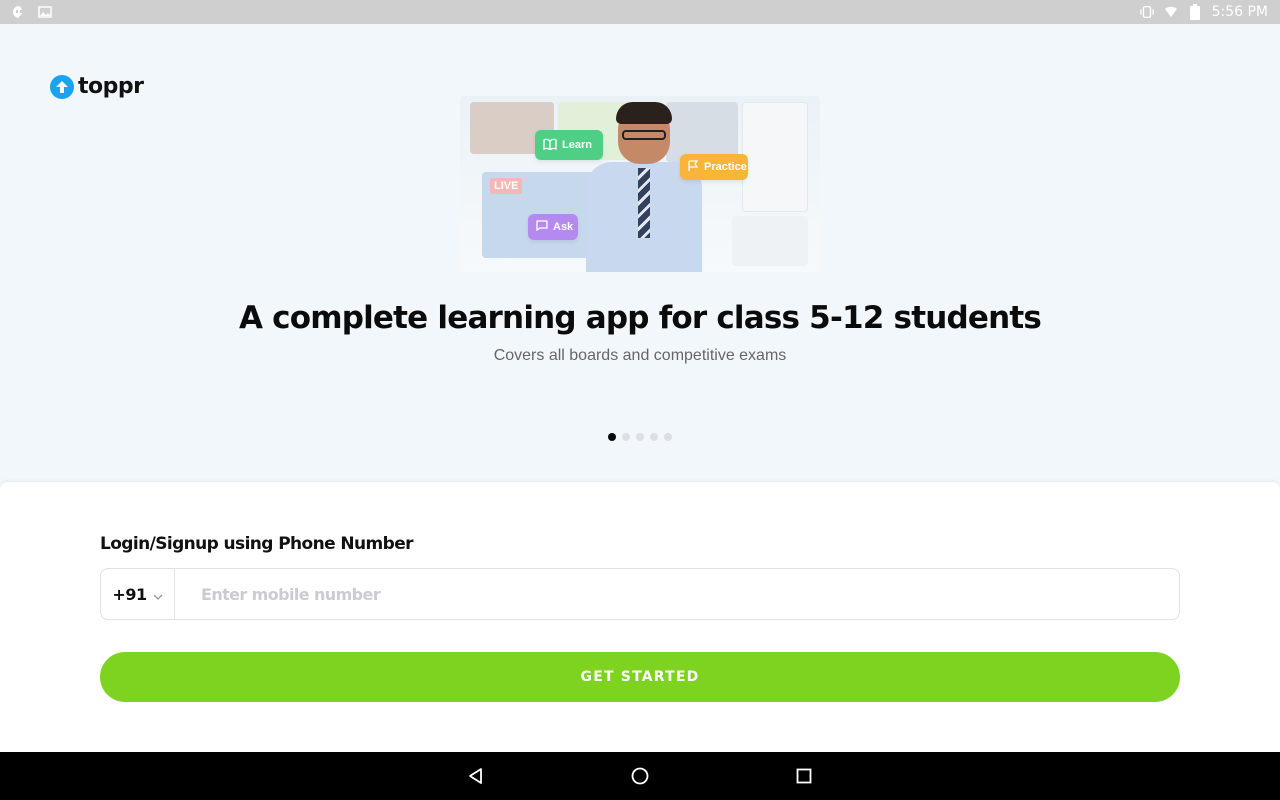 The height and width of the screenshot is (800, 1280). Describe the element at coordinates (725, 167) in the screenshot. I see `practice-chip-label: Practice` at that location.